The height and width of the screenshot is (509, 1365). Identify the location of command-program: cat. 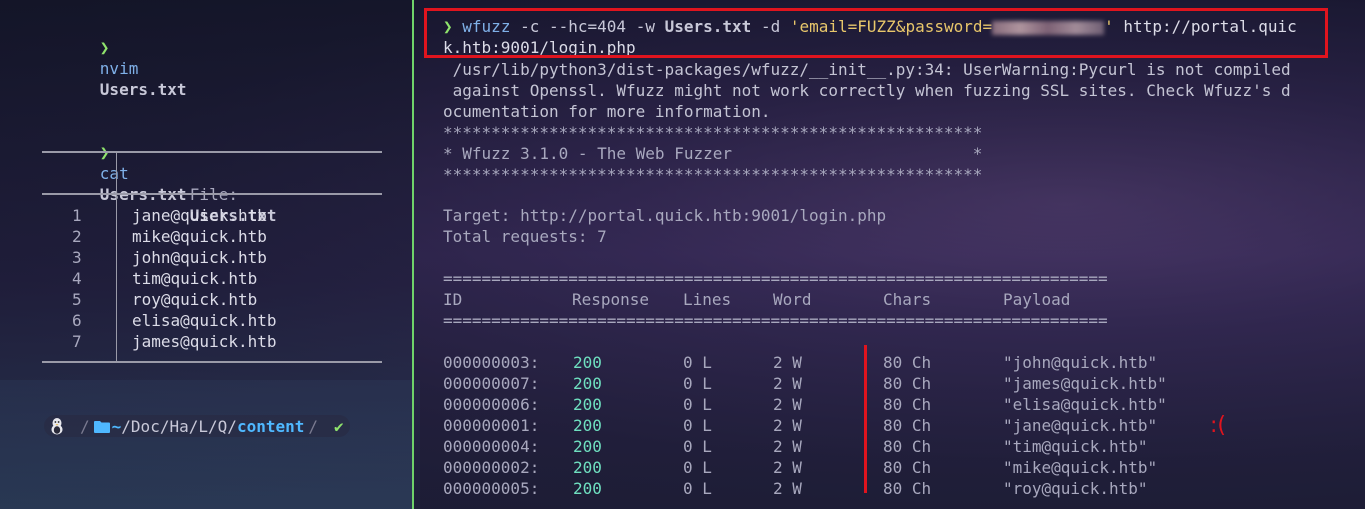
(114, 173).